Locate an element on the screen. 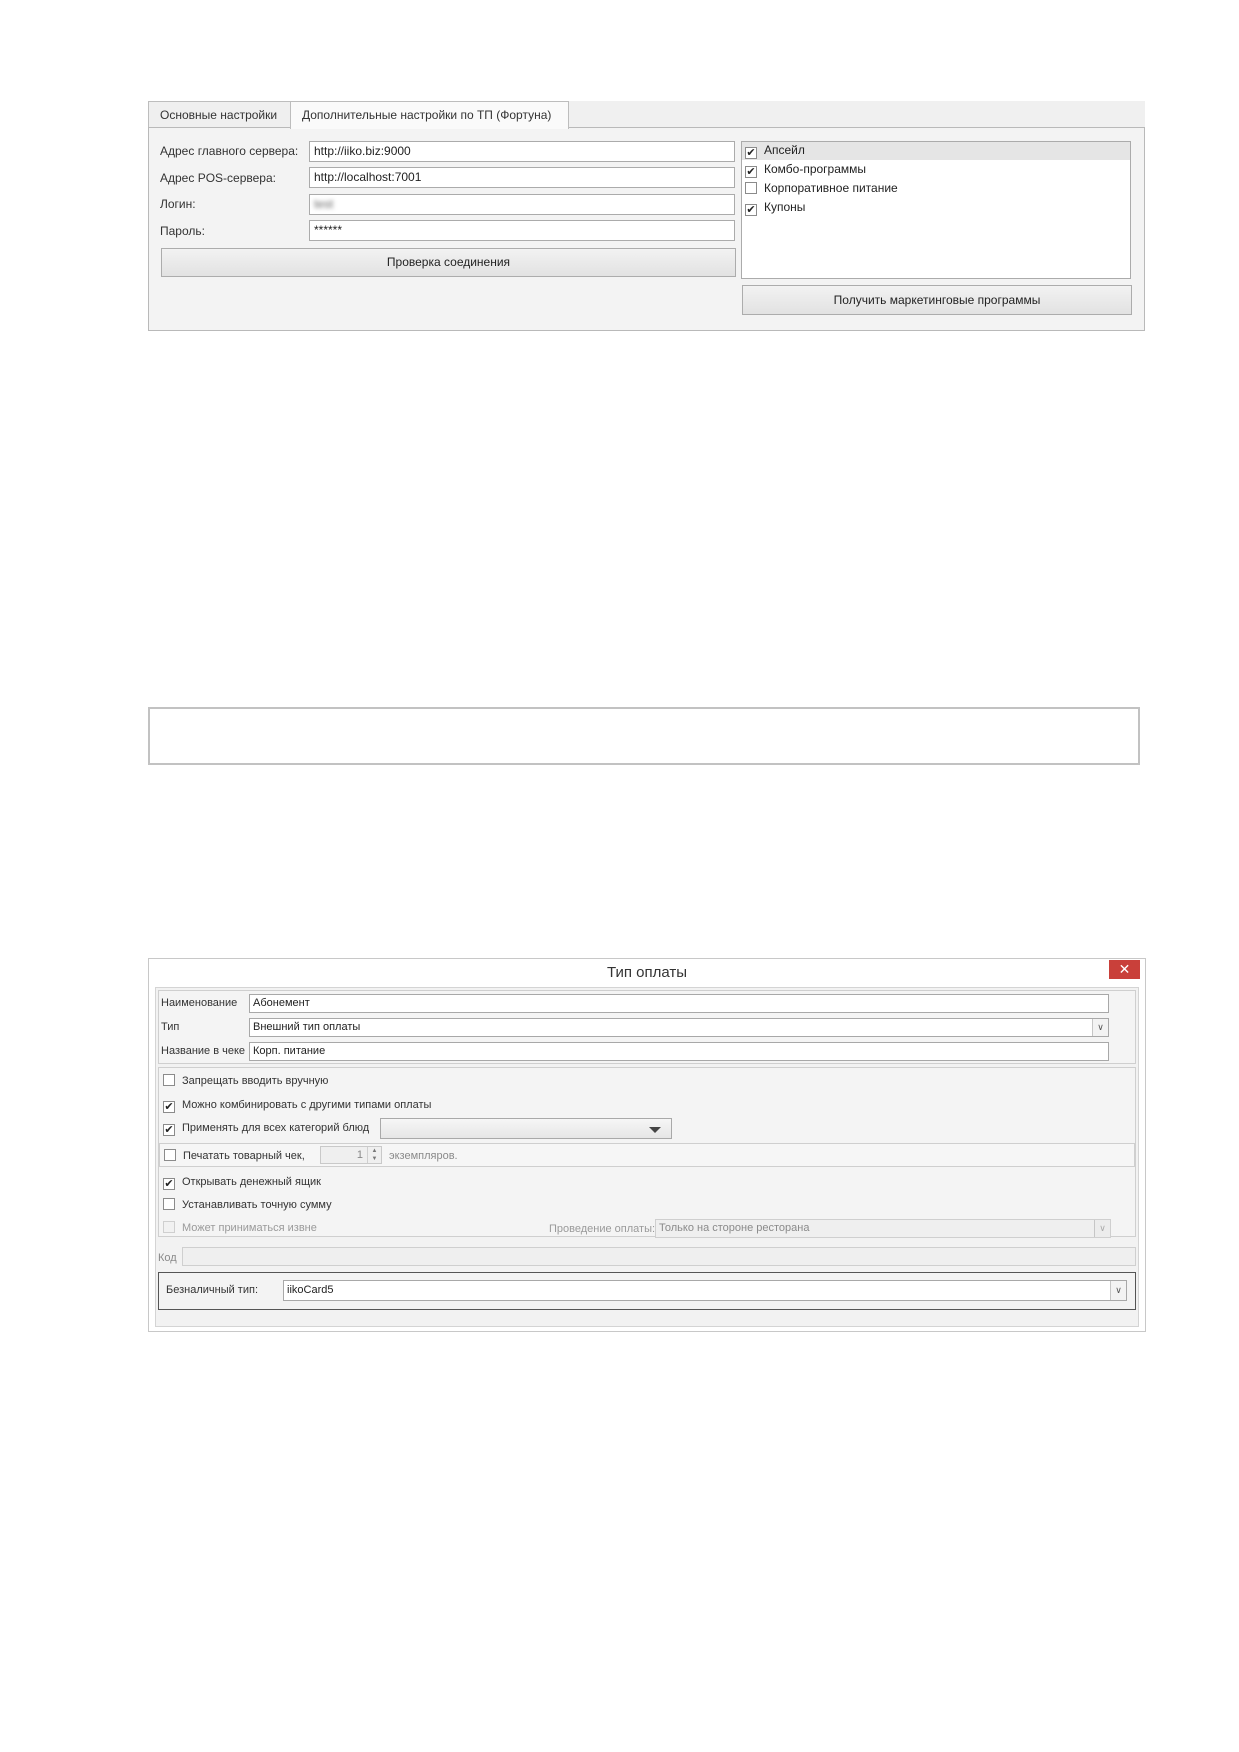 This screenshot has height=1752, width=1239. empty-frame is located at coordinates (644, 736).